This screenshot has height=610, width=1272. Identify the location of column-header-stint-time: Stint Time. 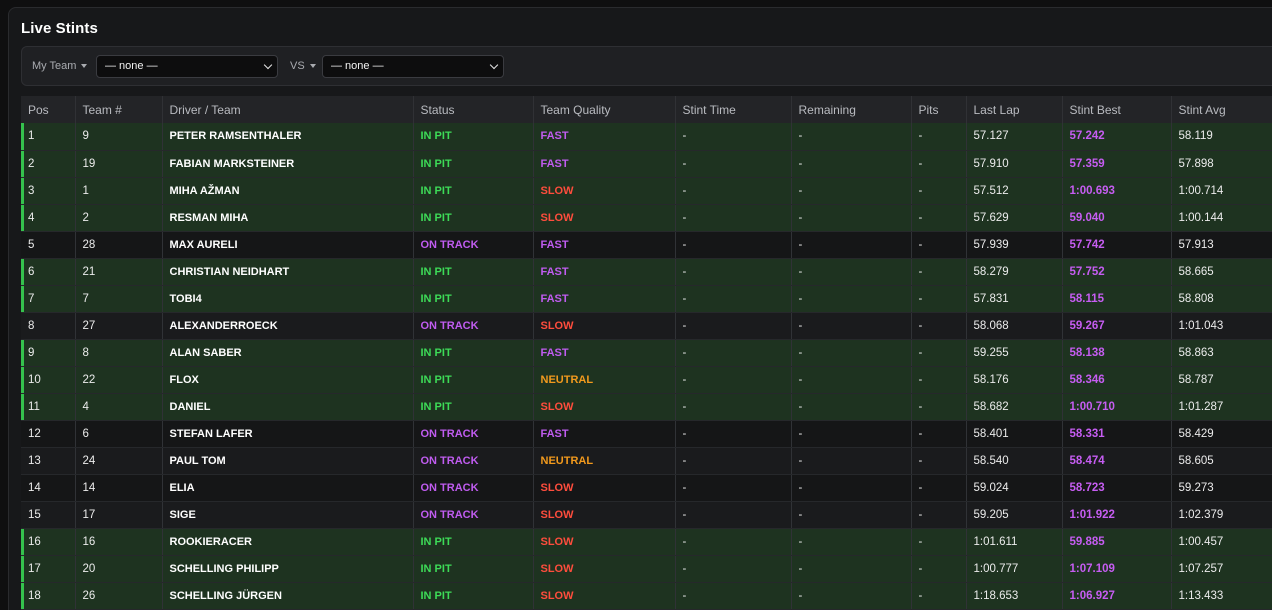
(733, 109).